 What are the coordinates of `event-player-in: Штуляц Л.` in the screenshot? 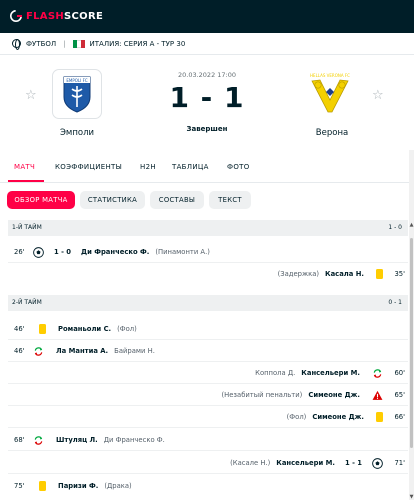 It's located at (77, 440).